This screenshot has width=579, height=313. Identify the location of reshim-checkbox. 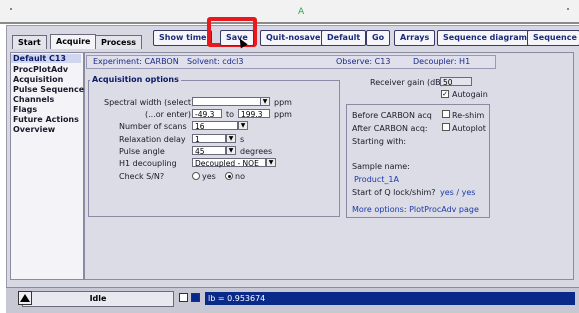
(446, 114).